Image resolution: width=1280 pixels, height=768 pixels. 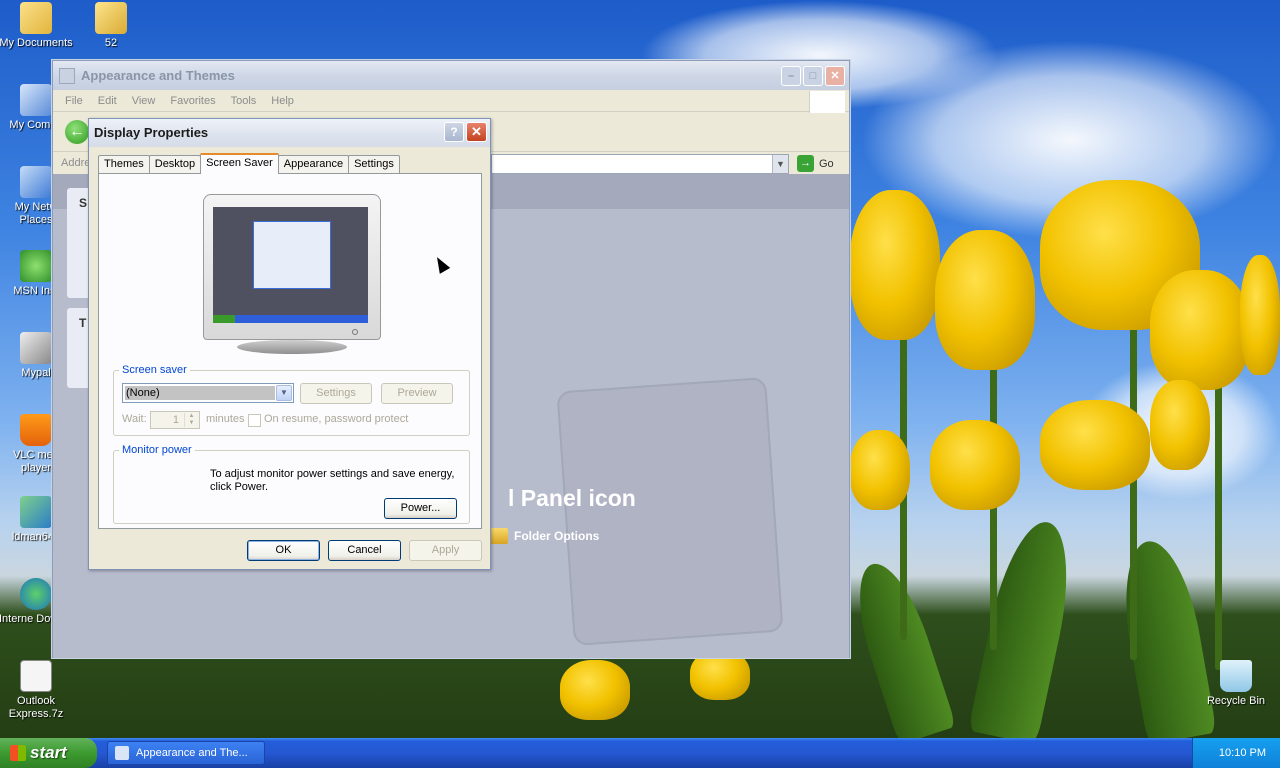 I want to click on menu-bar: File Edit View Favorites Tools Help, so click(x=451, y=101).